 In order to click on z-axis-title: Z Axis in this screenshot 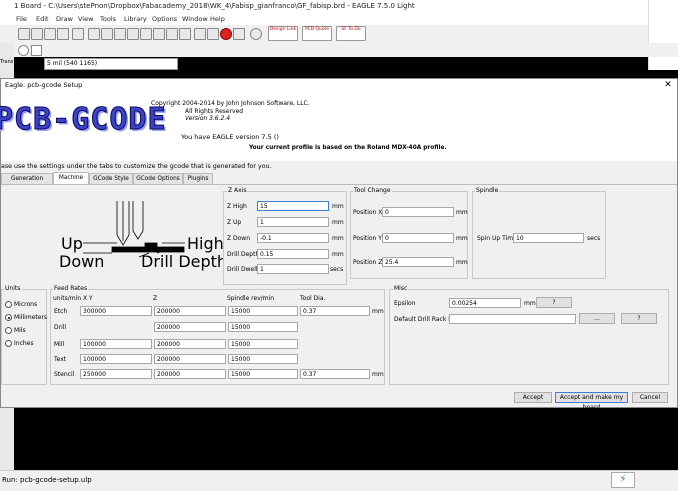, I will do `click(237, 190)`.